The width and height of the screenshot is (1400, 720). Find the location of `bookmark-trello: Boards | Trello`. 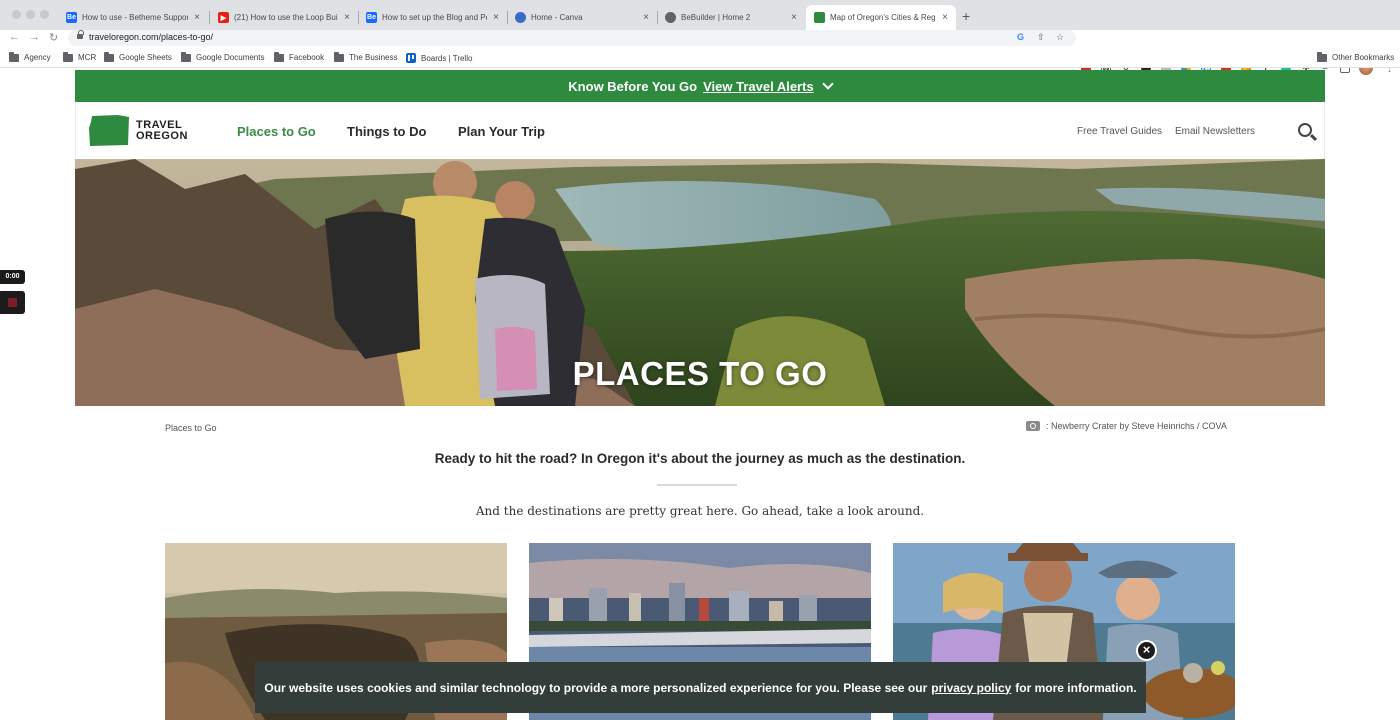

bookmark-trello: Boards | Trello is located at coordinates (439, 58).